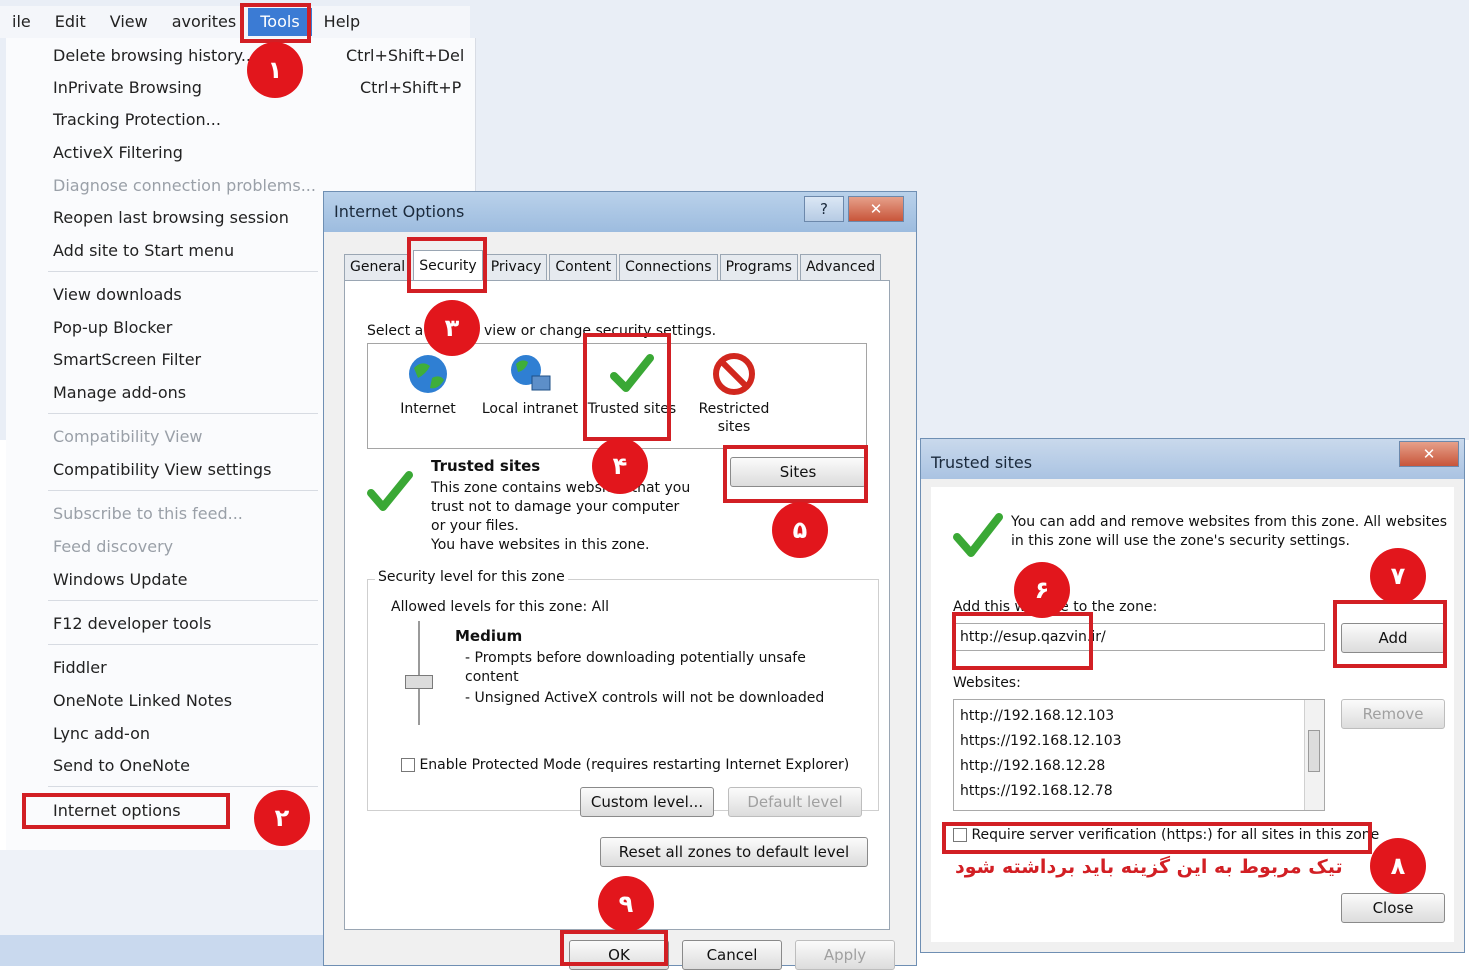  I want to click on menu-item-inprivate: InPrivate Browsing Ctrl+Shift+P, so click(241, 87).